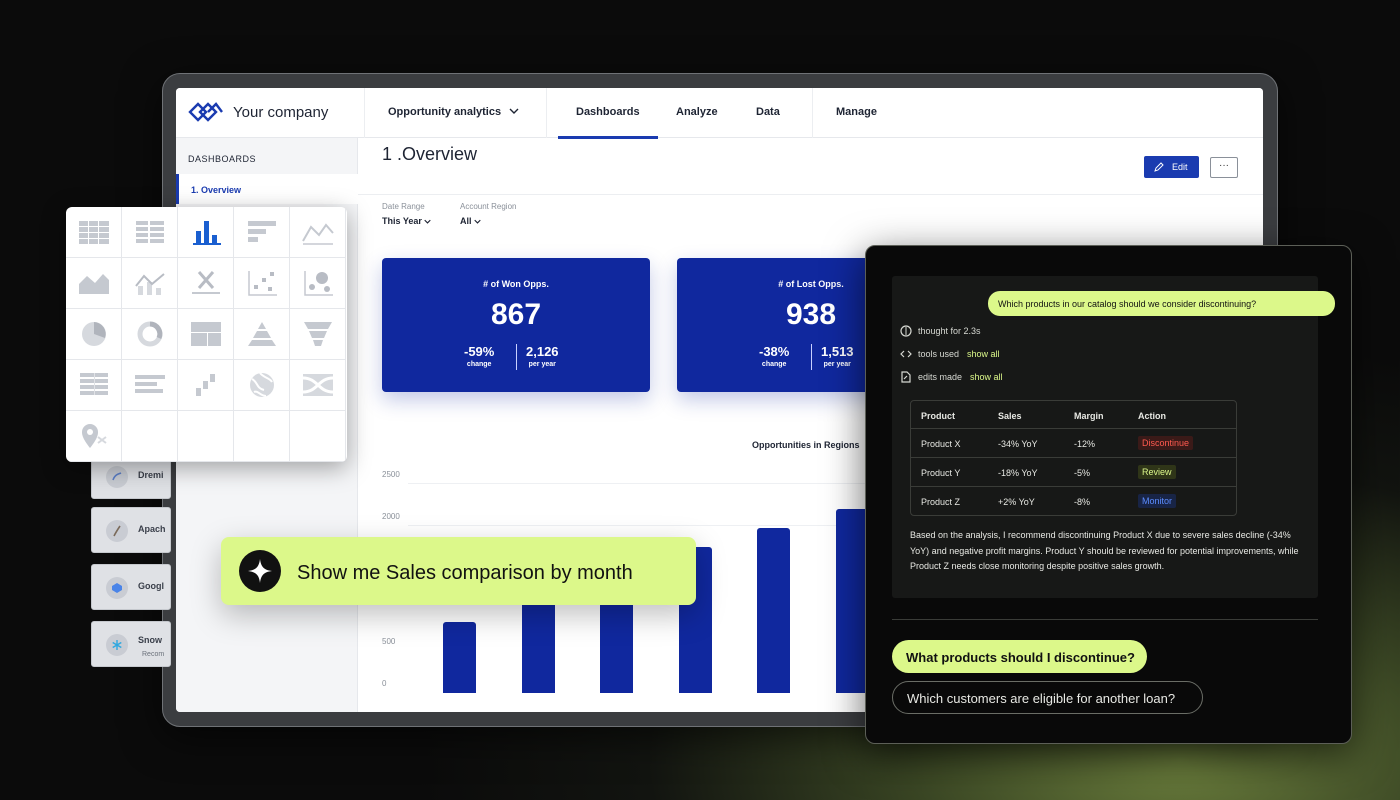 This screenshot has width=1400, height=800. What do you see at coordinates (906, 331) in the screenshot?
I see `brain-icon` at bounding box center [906, 331].